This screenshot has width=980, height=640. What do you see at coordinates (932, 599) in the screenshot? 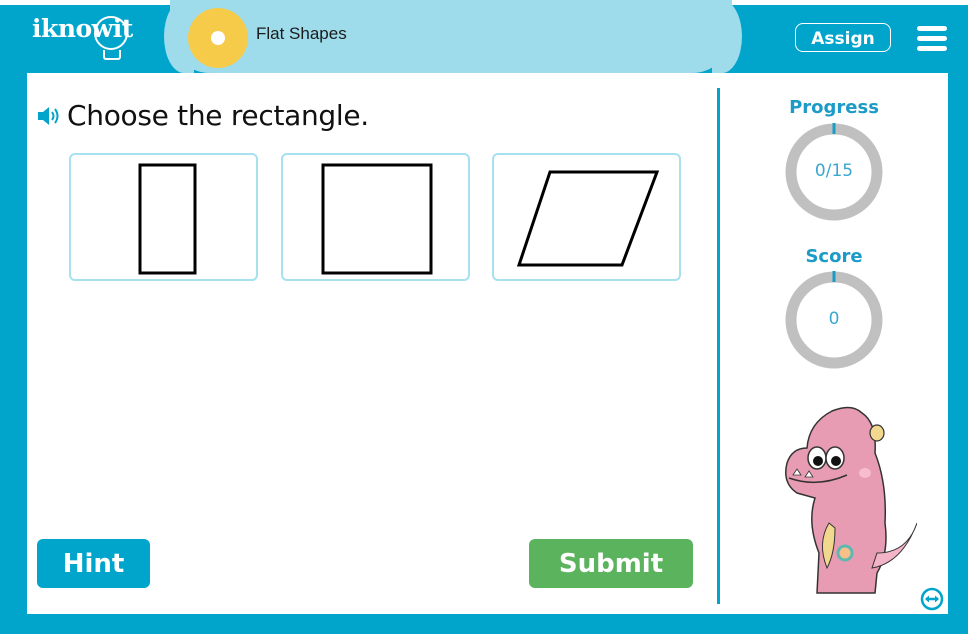
I see `expand-horizontal-icon` at bounding box center [932, 599].